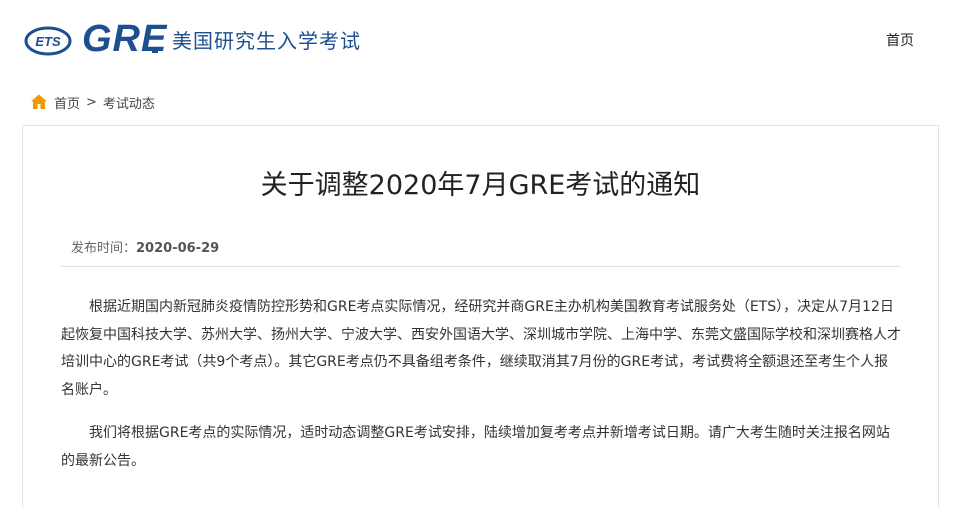 The height and width of the screenshot is (507, 968). Describe the element at coordinates (480, 185) in the screenshot. I see `article-title: 关于调整2020年7月GRE考试的通知` at that location.